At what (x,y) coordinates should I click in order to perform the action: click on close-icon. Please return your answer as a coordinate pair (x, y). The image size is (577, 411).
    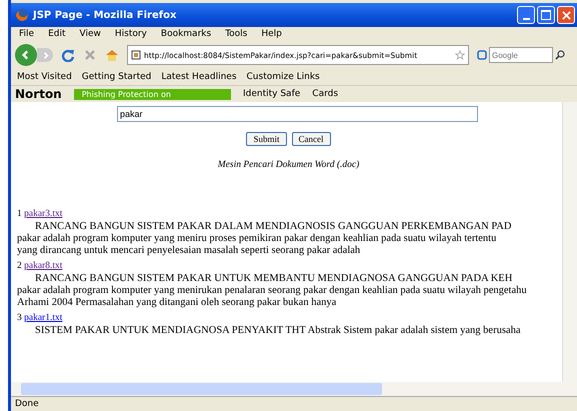
    Looking at the image, I should click on (566, 15).